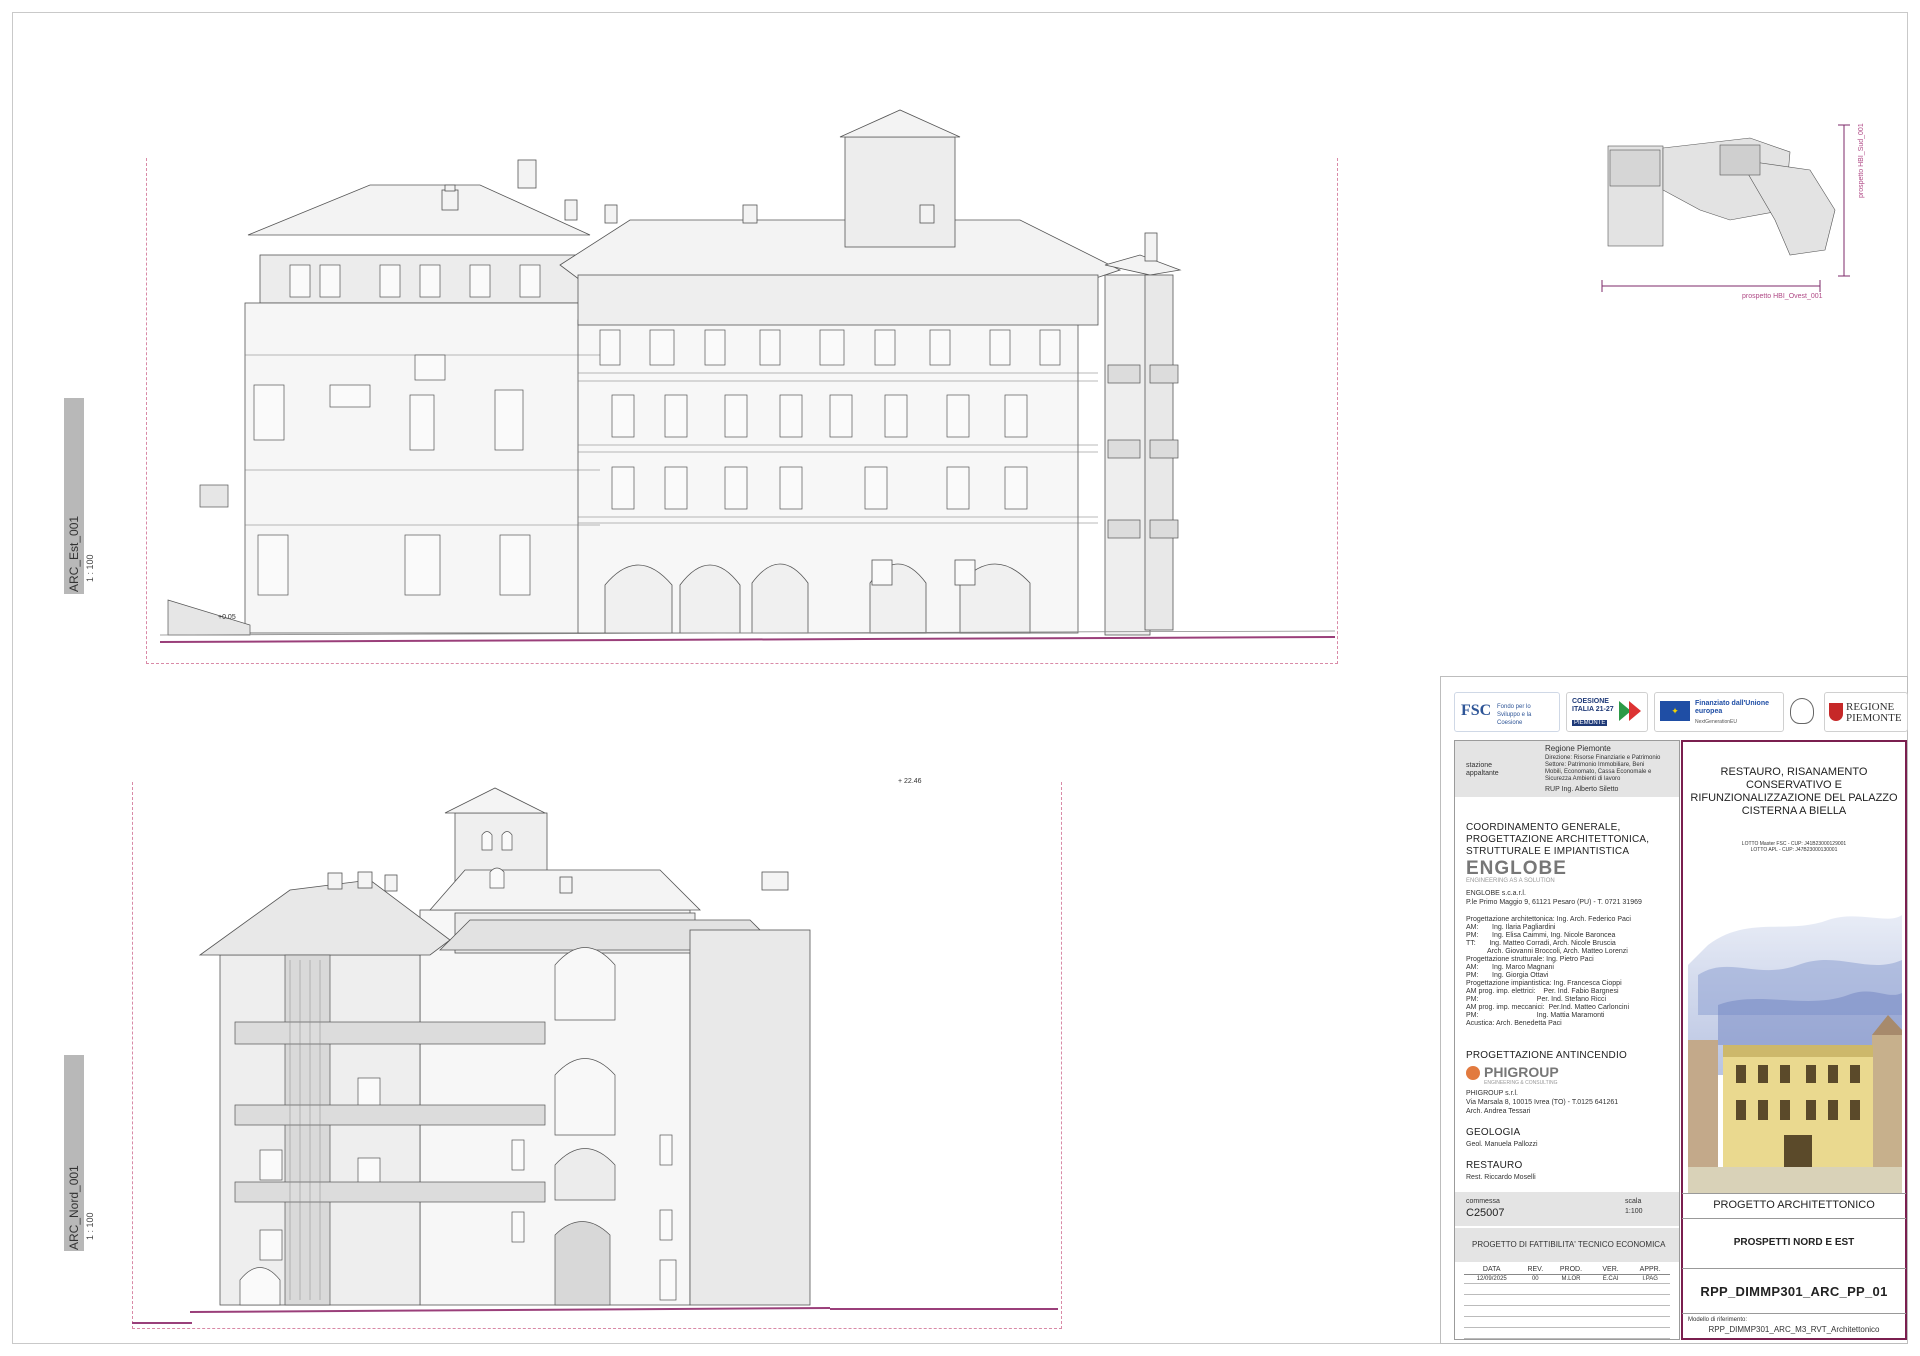 The height and width of the screenshot is (1356, 1920). What do you see at coordinates (1535, 1269) in the screenshot?
I see `rev-col-header: REV.` at bounding box center [1535, 1269].